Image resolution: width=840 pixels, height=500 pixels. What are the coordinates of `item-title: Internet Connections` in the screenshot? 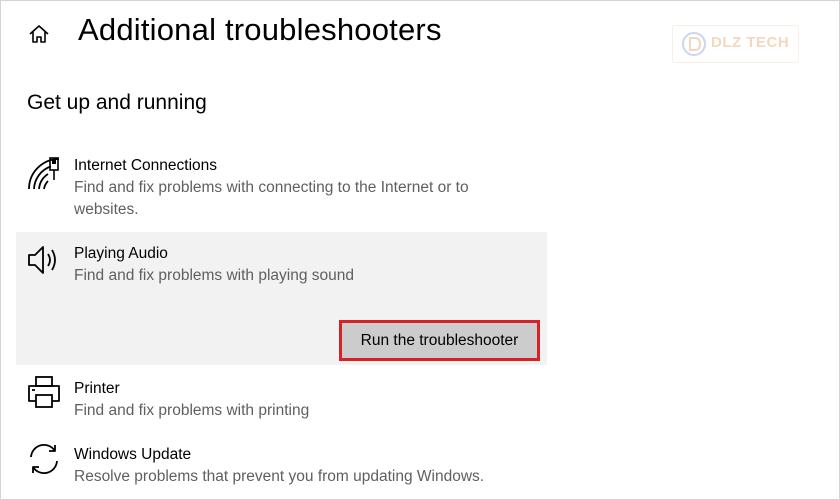 It's located at (146, 165).